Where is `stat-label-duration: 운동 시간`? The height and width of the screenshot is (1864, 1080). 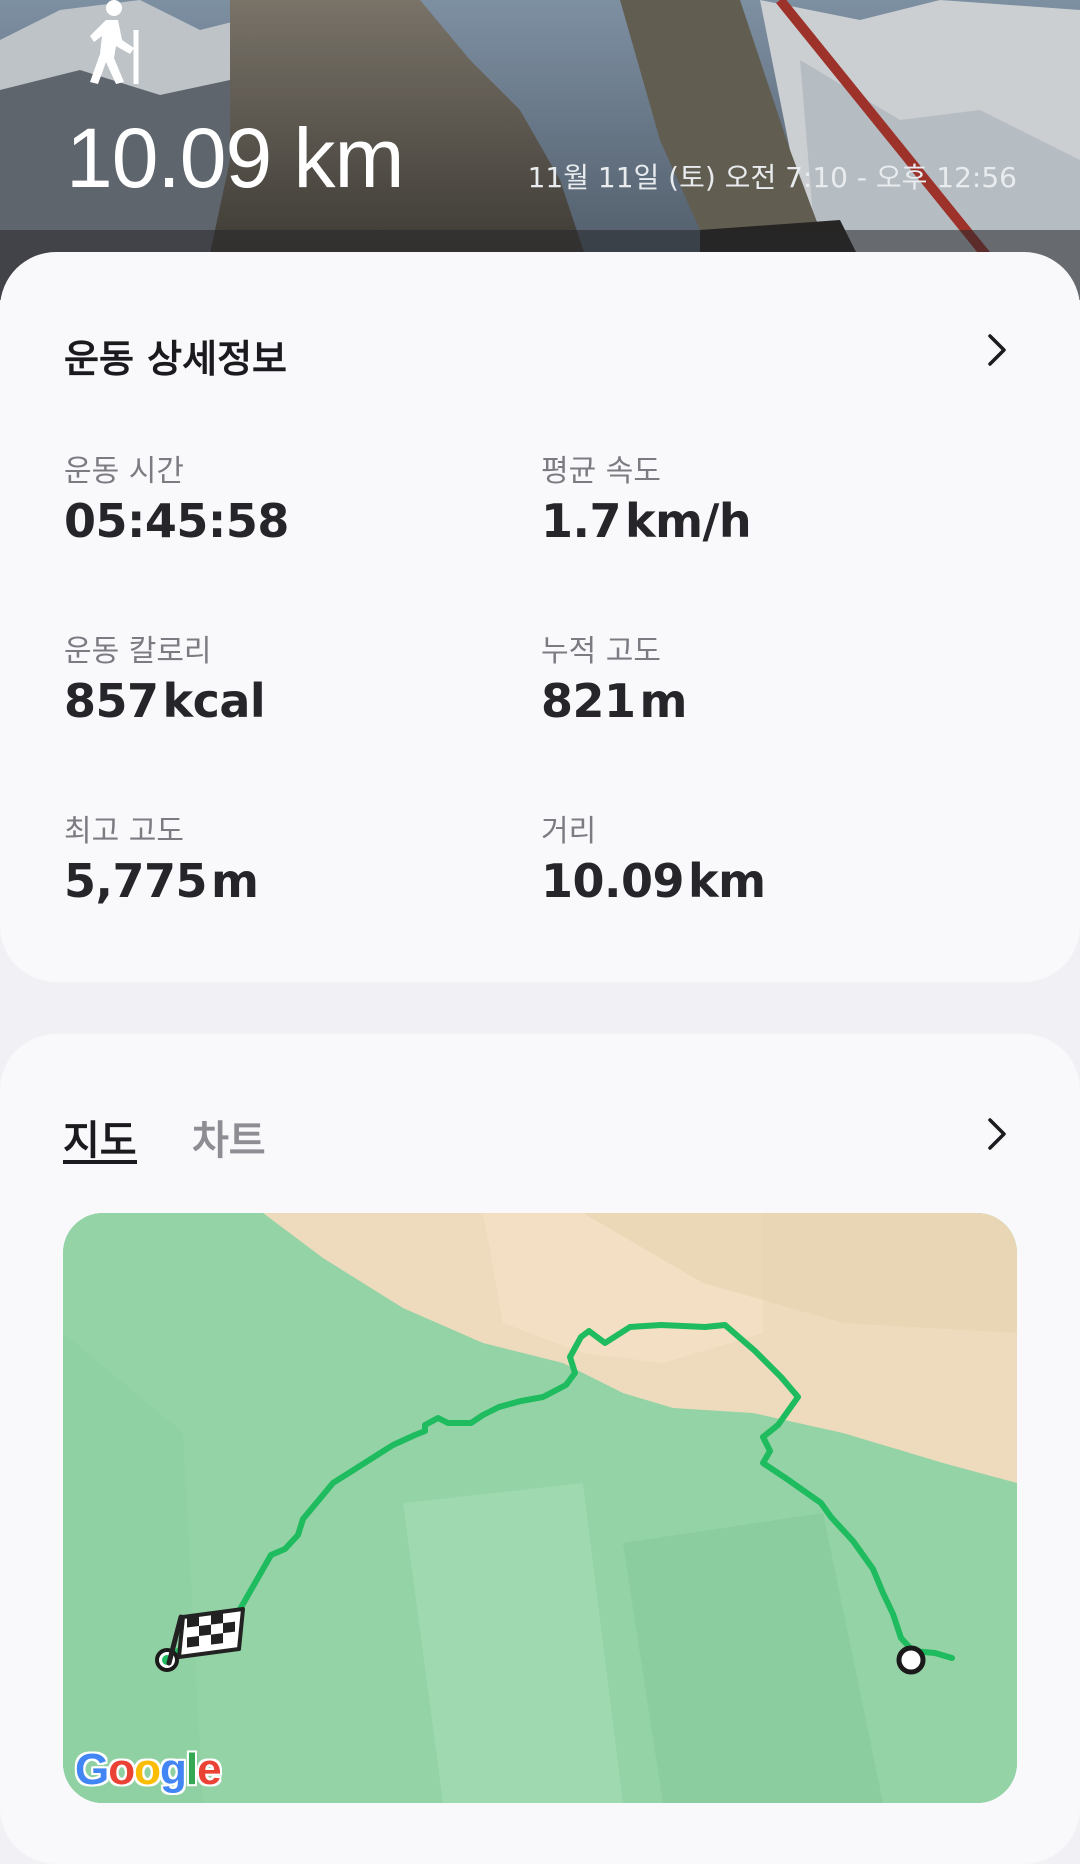 stat-label-duration: 운동 시간 is located at coordinates (124, 471).